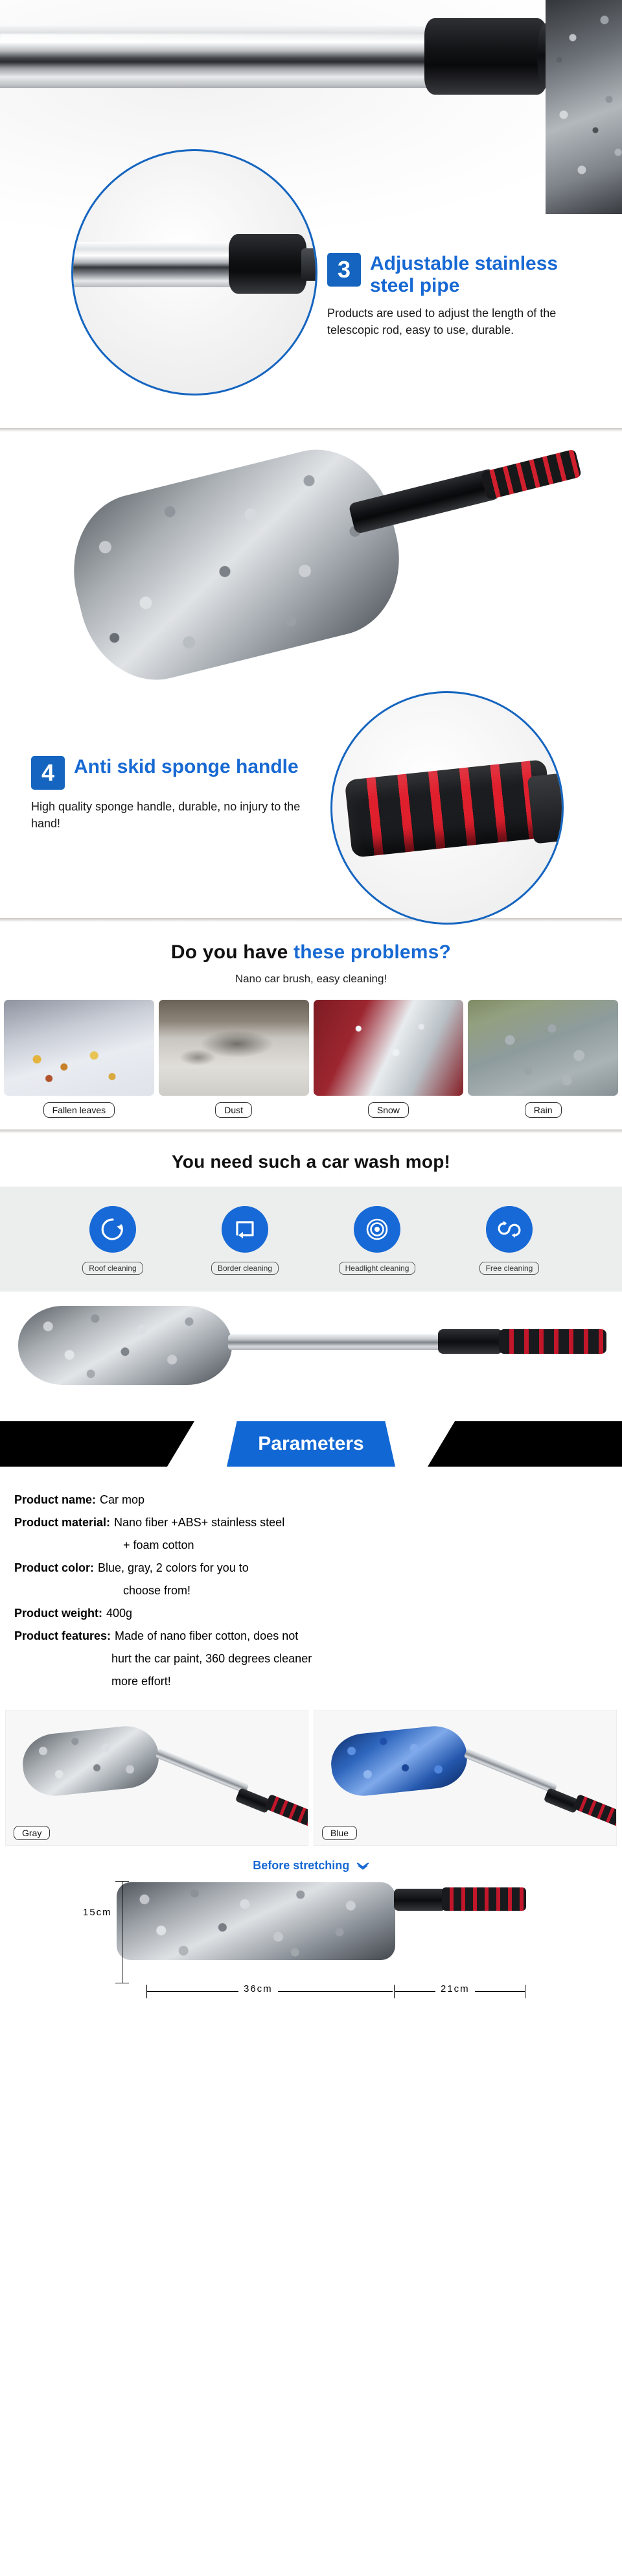 The height and width of the screenshot is (2576, 622). I want to click on param-continuation: choose from!, so click(157, 1590).